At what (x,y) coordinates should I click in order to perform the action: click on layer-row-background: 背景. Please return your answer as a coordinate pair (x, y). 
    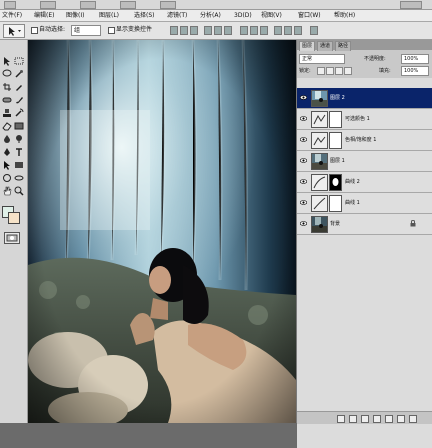
    Looking at the image, I should click on (364, 224).